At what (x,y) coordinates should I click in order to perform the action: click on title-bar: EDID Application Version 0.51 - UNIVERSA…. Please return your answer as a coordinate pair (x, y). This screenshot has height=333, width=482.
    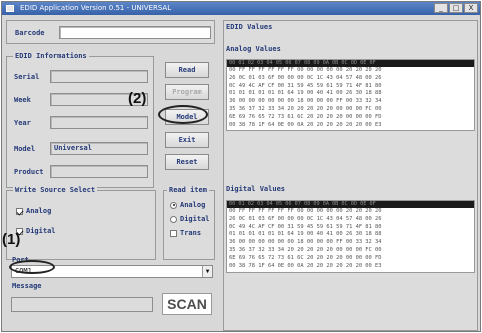
    Looking at the image, I should click on (241, 8).